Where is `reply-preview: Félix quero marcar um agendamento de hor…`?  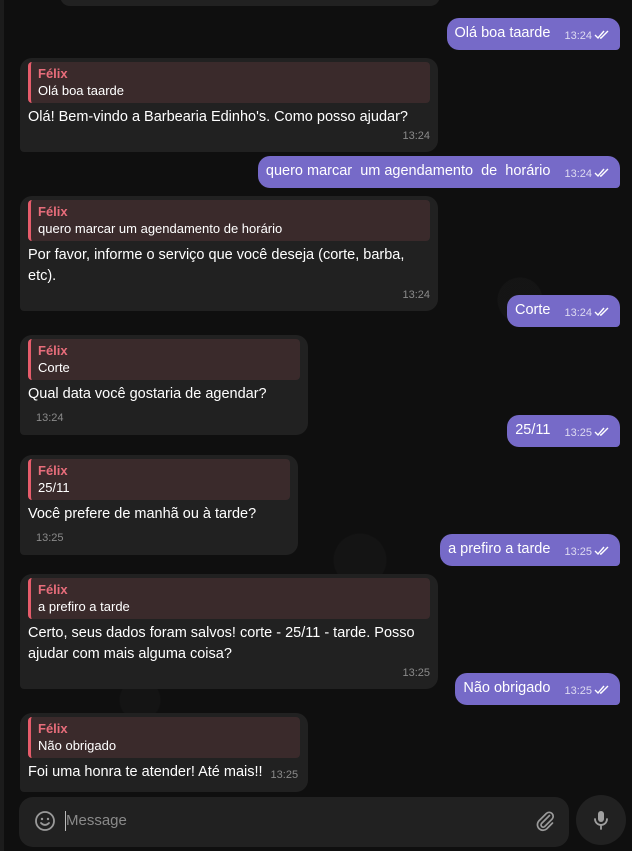
reply-preview: Félix quero marcar um agendamento de hor… is located at coordinates (229, 220).